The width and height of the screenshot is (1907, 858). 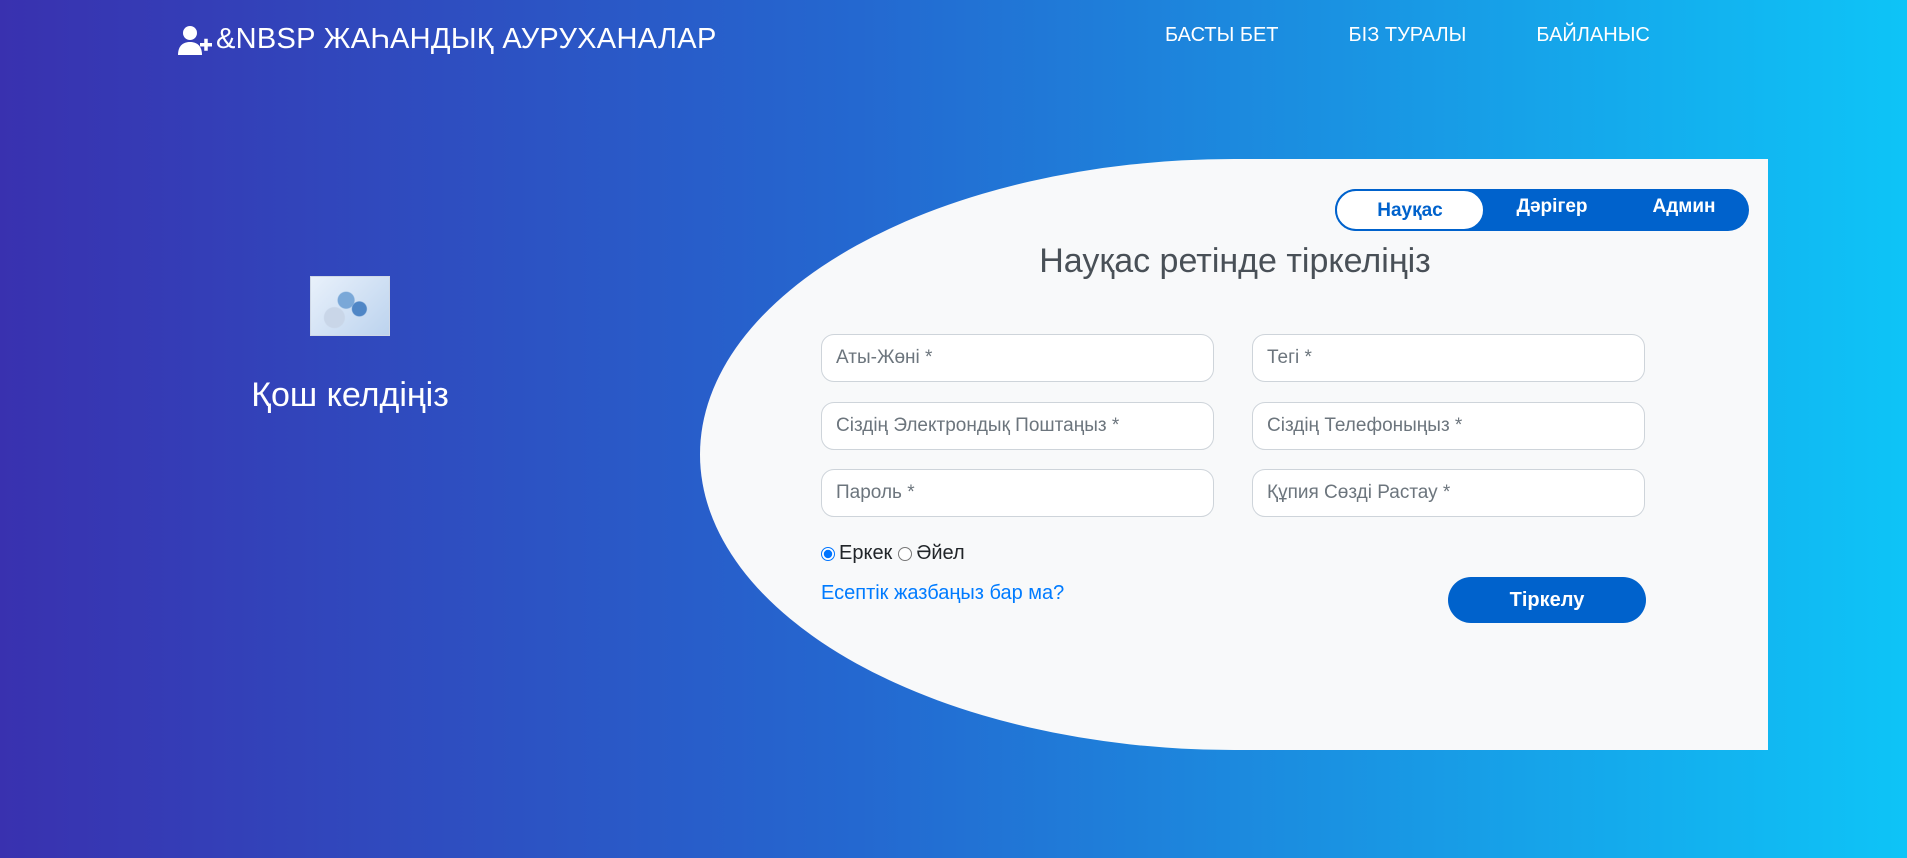 I want to click on gender-male-label: Еркек, so click(x=866, y=553).